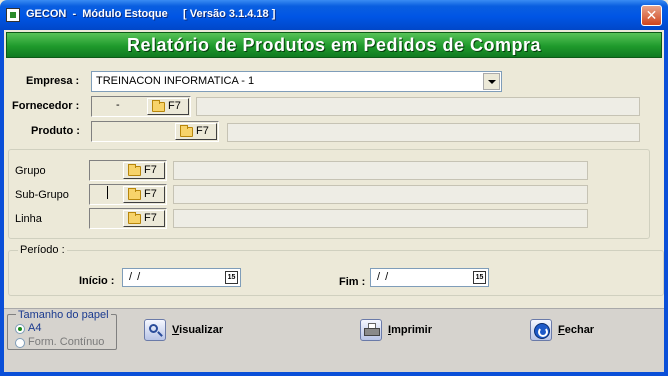 This screenshot has height=376, width=668. I want to click on radio-a4-label: A4, so click(34, 328).